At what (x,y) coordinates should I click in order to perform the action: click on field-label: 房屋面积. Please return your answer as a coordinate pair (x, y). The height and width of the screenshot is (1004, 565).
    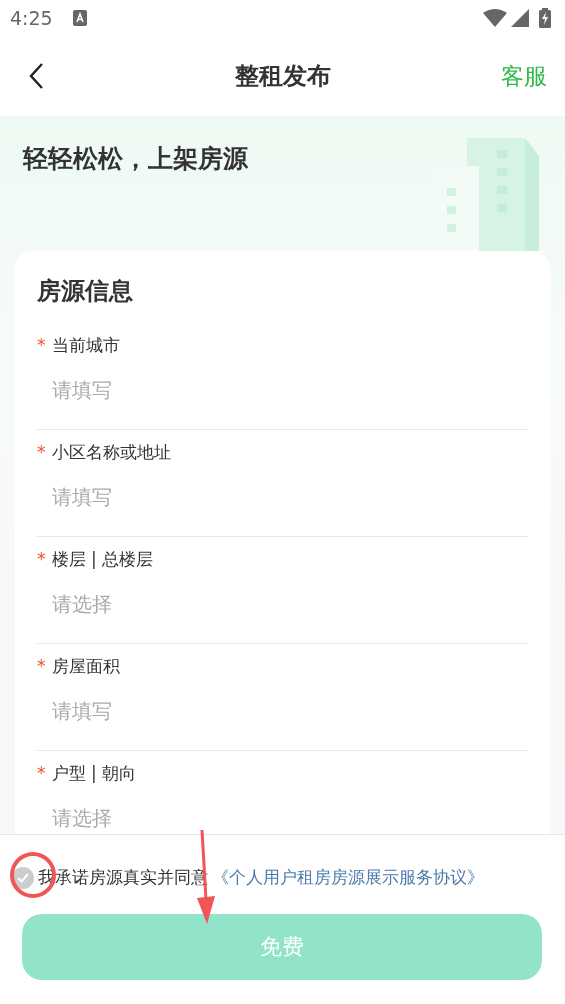
    Looking at the image, I should click on (85, 666).